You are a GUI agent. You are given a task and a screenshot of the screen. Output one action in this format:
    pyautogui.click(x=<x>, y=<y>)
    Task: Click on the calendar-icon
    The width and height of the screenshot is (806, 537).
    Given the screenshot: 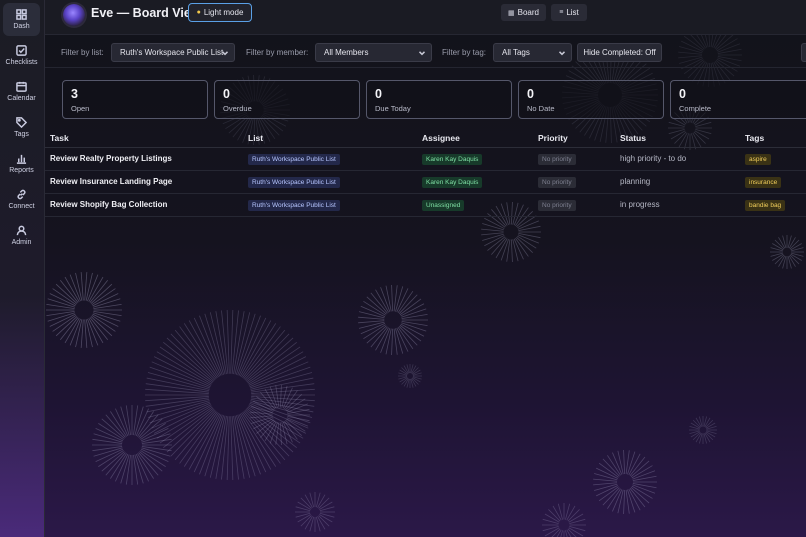 What is the action you would take?
    pyautogui.click(x=21, y=86)
    